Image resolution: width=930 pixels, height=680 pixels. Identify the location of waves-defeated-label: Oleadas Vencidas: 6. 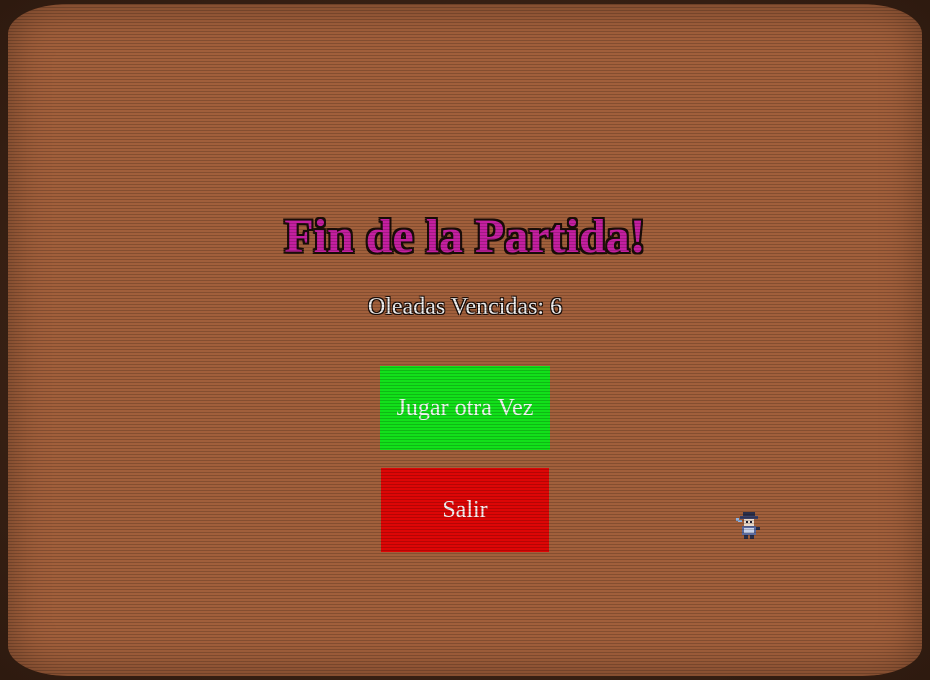
(465, 307).